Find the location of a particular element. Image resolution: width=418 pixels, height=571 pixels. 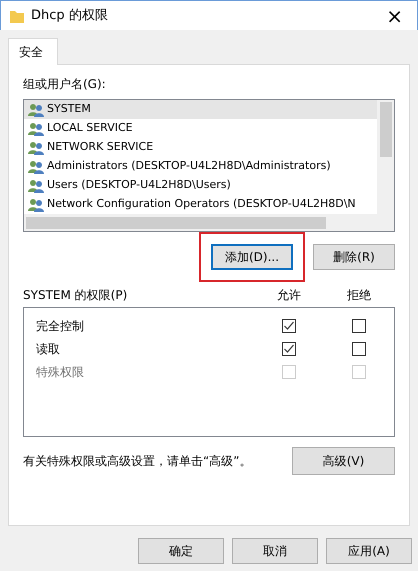

permission-name: 完全控制 is located at coordinates (60, 326).